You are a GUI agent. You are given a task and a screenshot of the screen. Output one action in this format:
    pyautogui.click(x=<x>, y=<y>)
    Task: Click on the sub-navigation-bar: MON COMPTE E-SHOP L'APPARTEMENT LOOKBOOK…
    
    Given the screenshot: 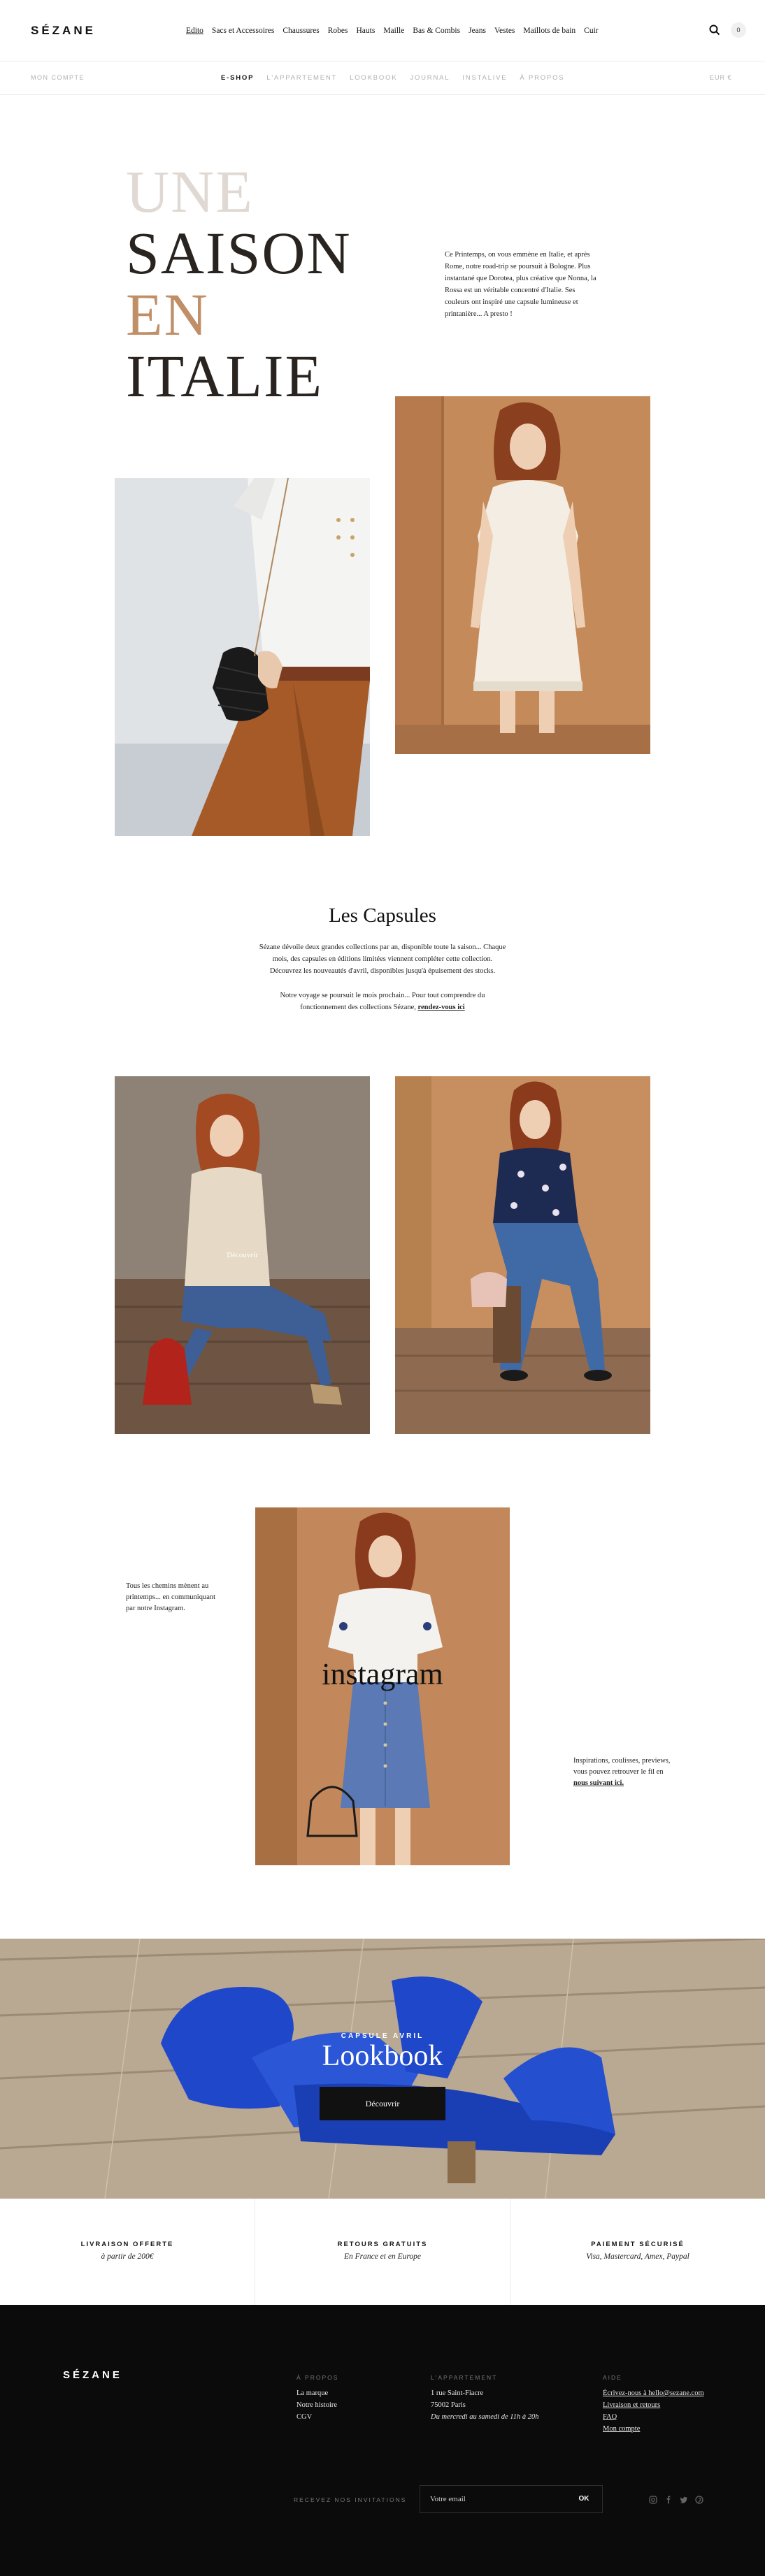 What is the action you would take?
    pyautogui.click(x=382, y=78)
    